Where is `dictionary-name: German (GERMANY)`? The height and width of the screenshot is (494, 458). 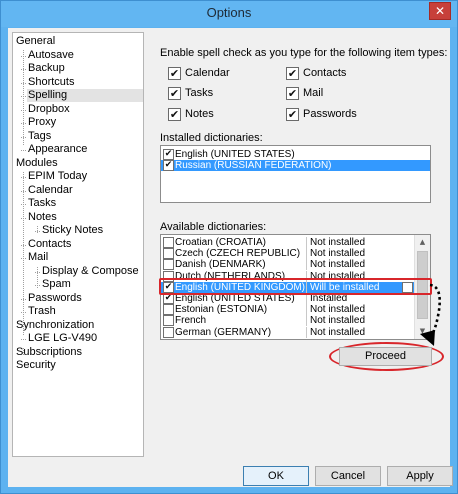 dictionary-name: German (GERMANY) is located at coordinates (223, 332).